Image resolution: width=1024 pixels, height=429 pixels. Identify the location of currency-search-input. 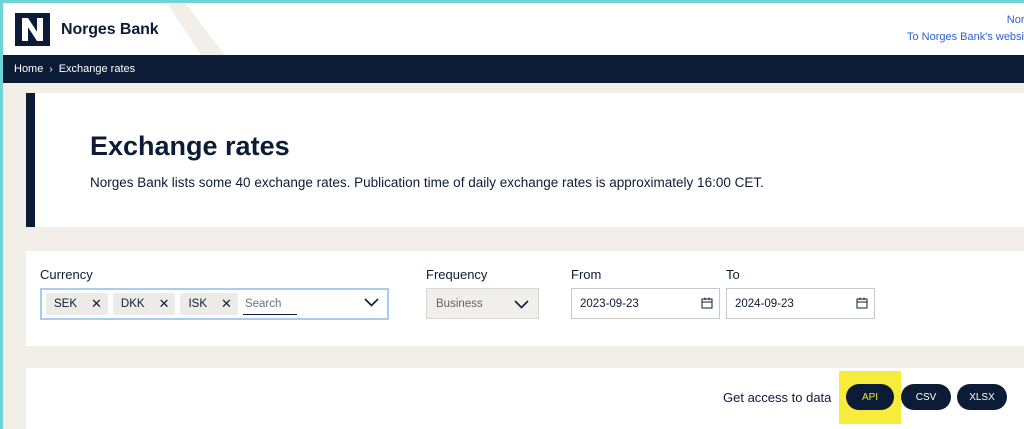
(269, 304).